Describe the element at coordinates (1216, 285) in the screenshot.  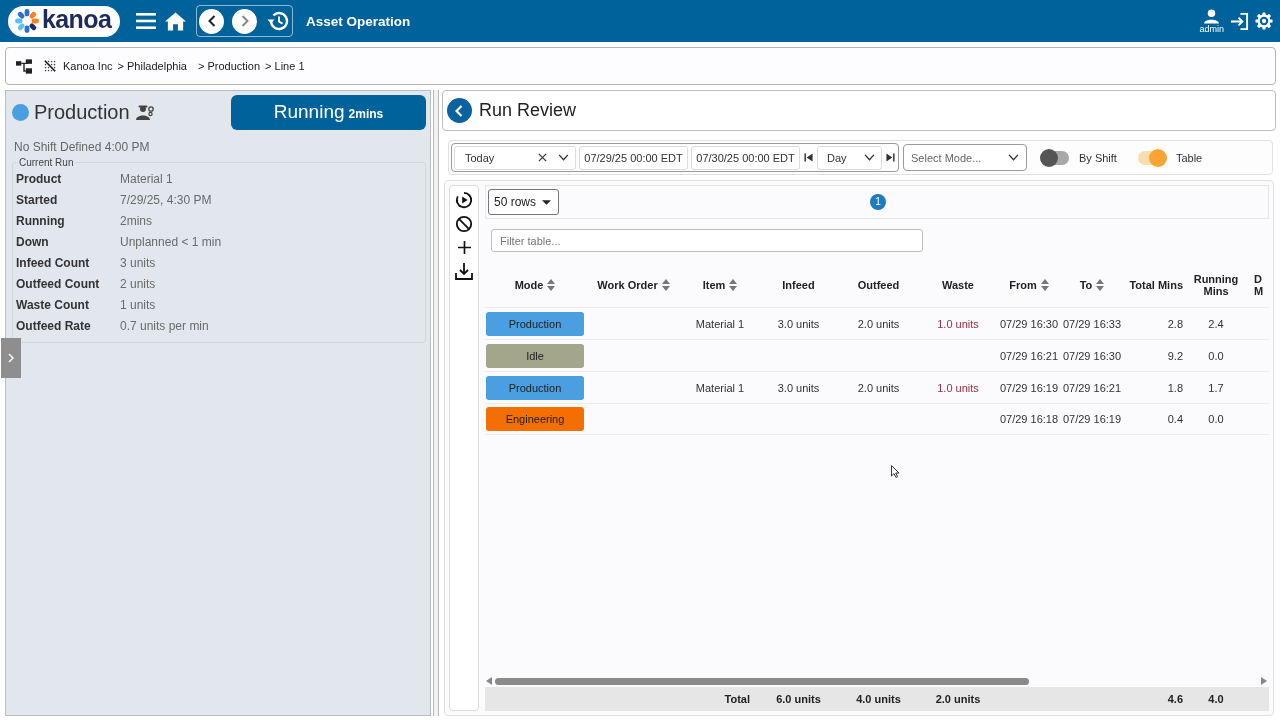
I see `column-header: Running Mins` at that location.